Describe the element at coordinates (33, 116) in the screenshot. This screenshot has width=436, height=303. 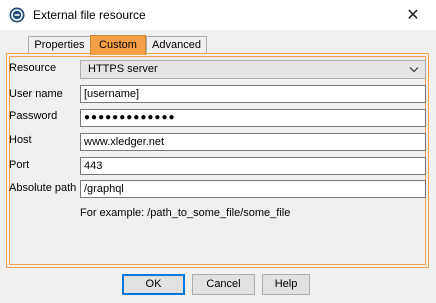
I see `password-label: Password` at that location.